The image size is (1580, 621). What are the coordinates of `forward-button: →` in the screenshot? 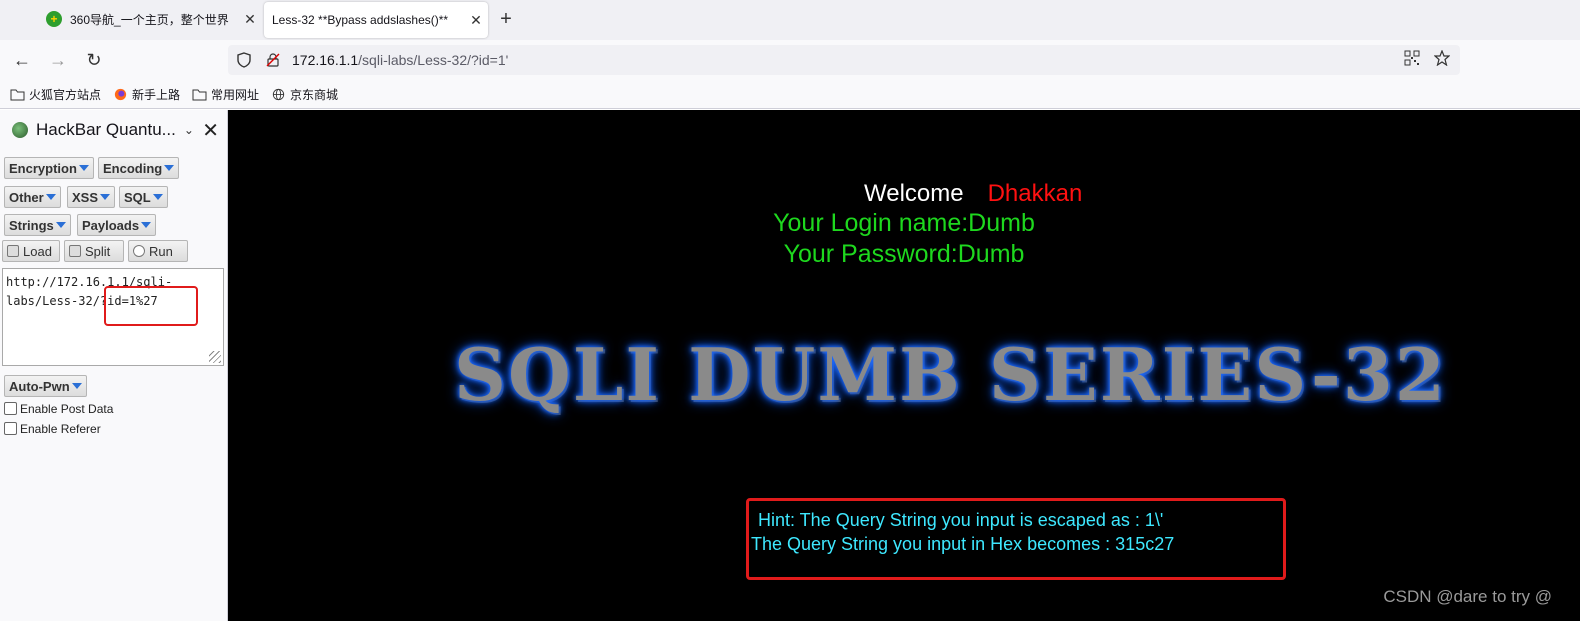 It's located at (58, 60).